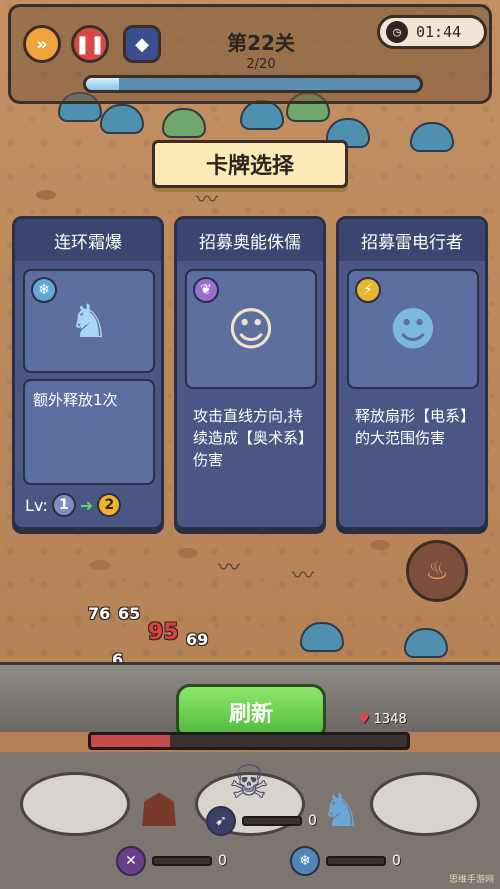 The image size is (500, 889). I want to click on arrow-right-icon: ➜, so click(86, 505).